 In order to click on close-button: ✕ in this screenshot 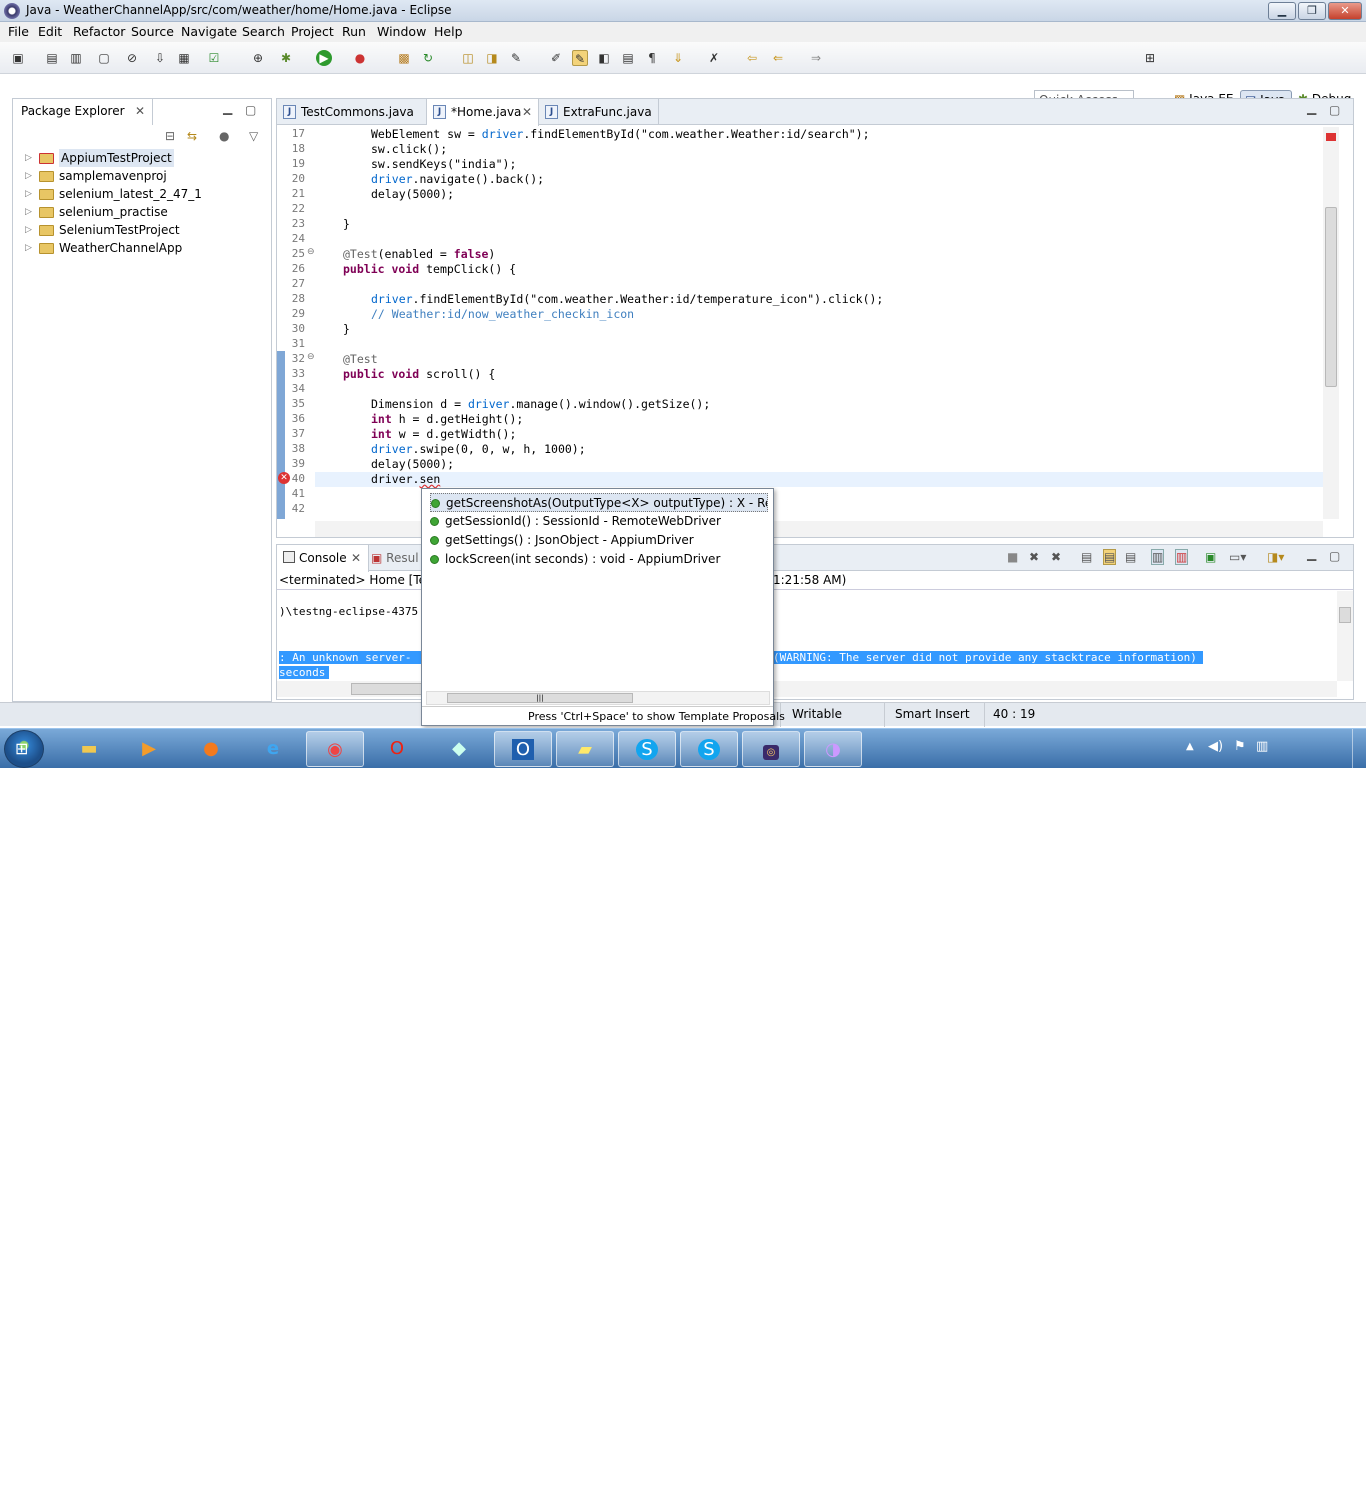, I will do `click(1345, 11)`.